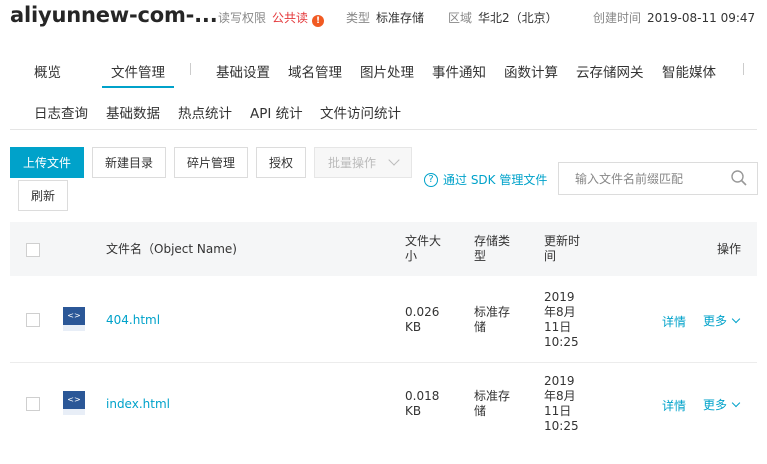  What do you see at coordinates (492, 249) in the screenshot?
I see `column-header-storage: 存储类 型` at bounding box center [492, 249].